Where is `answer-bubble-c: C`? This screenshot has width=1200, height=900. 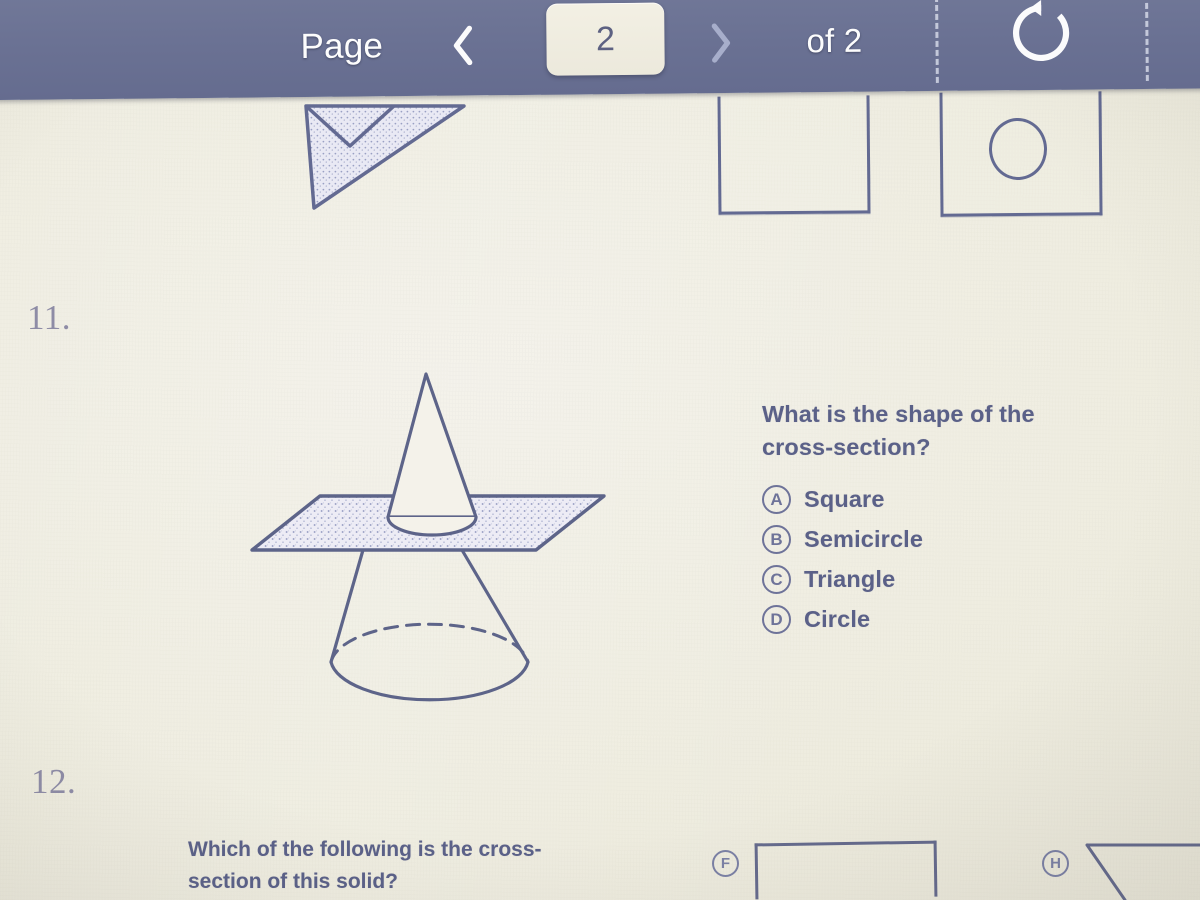
answer-bubble-c: C is located at coordinates (776, 579).